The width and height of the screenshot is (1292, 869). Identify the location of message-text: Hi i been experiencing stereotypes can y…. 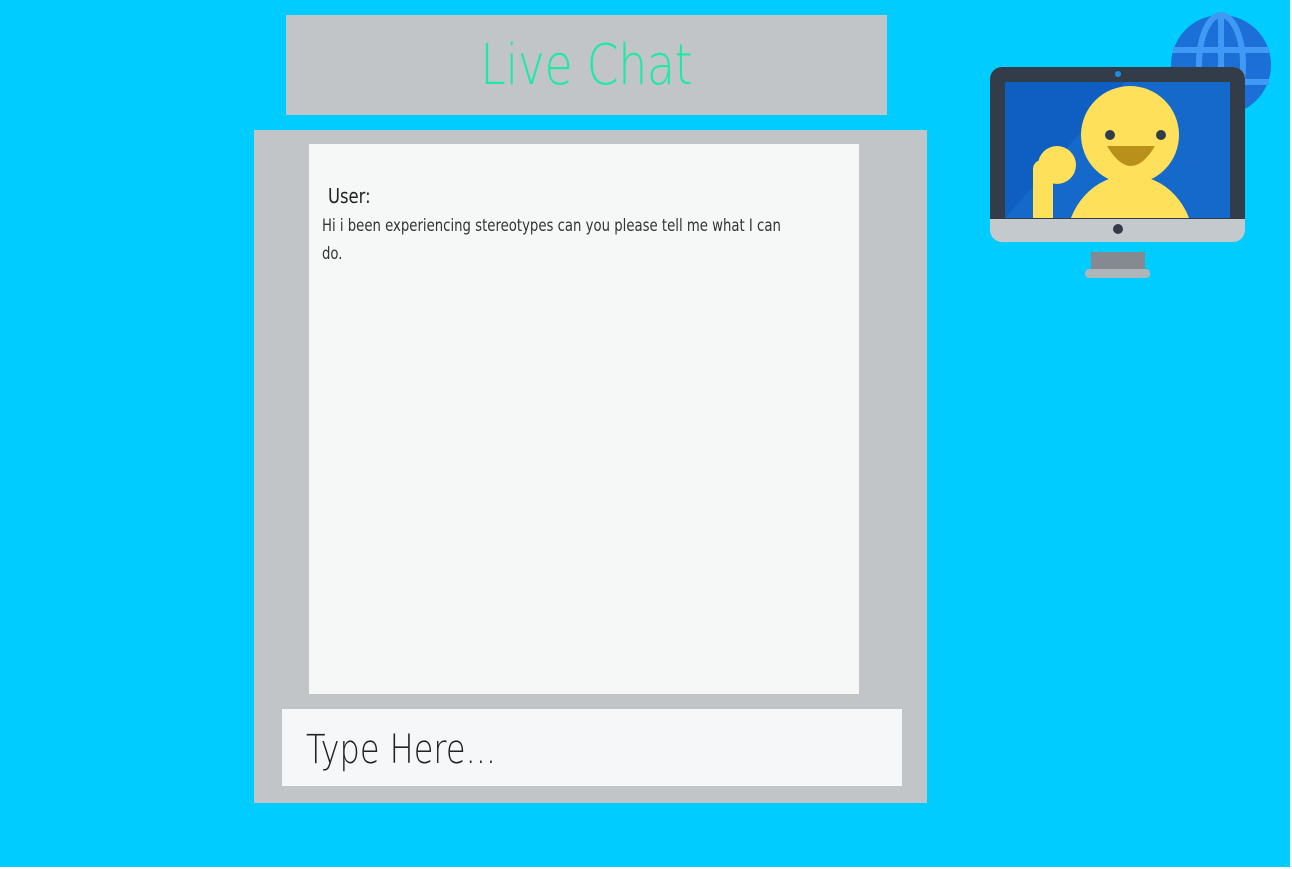
(551, 240).